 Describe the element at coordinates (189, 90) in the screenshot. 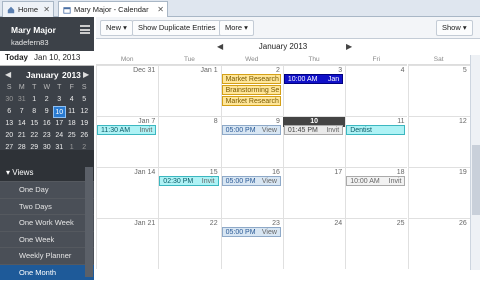

I see `day-cell: Jan 1` at that location.